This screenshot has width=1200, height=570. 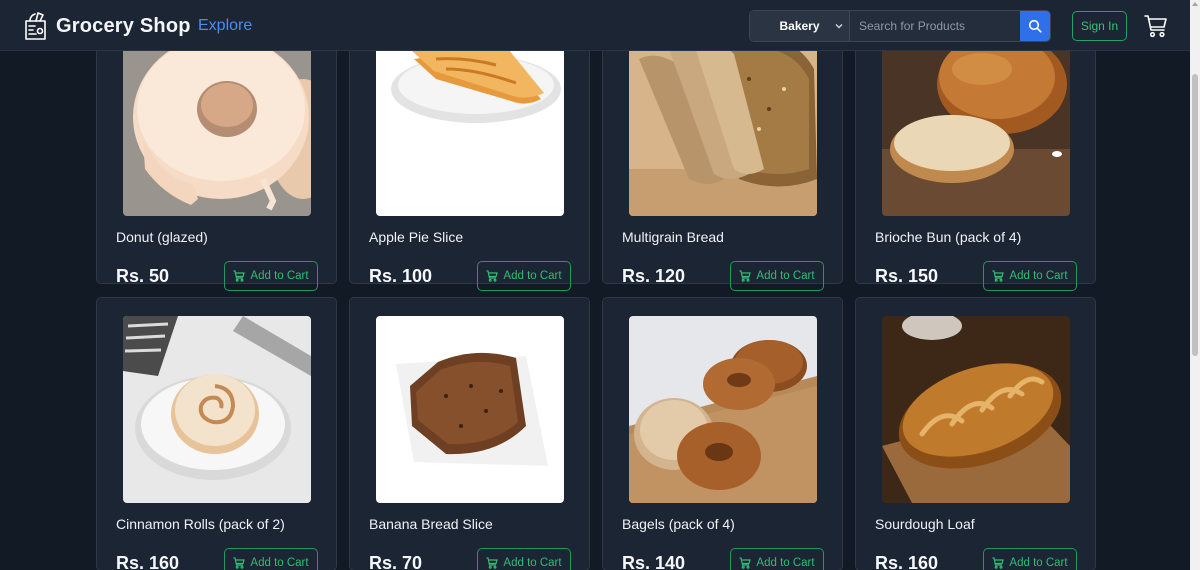 I want to click on chevron-down-icon, so click(x=839, y=26).